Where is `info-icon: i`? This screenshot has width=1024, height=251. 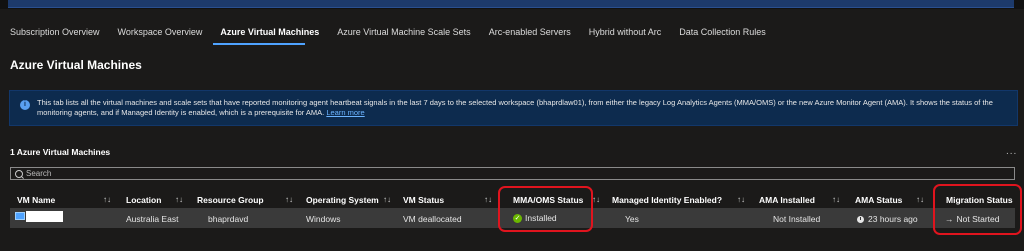
info-icon: i is located at coordinates (25, 105).